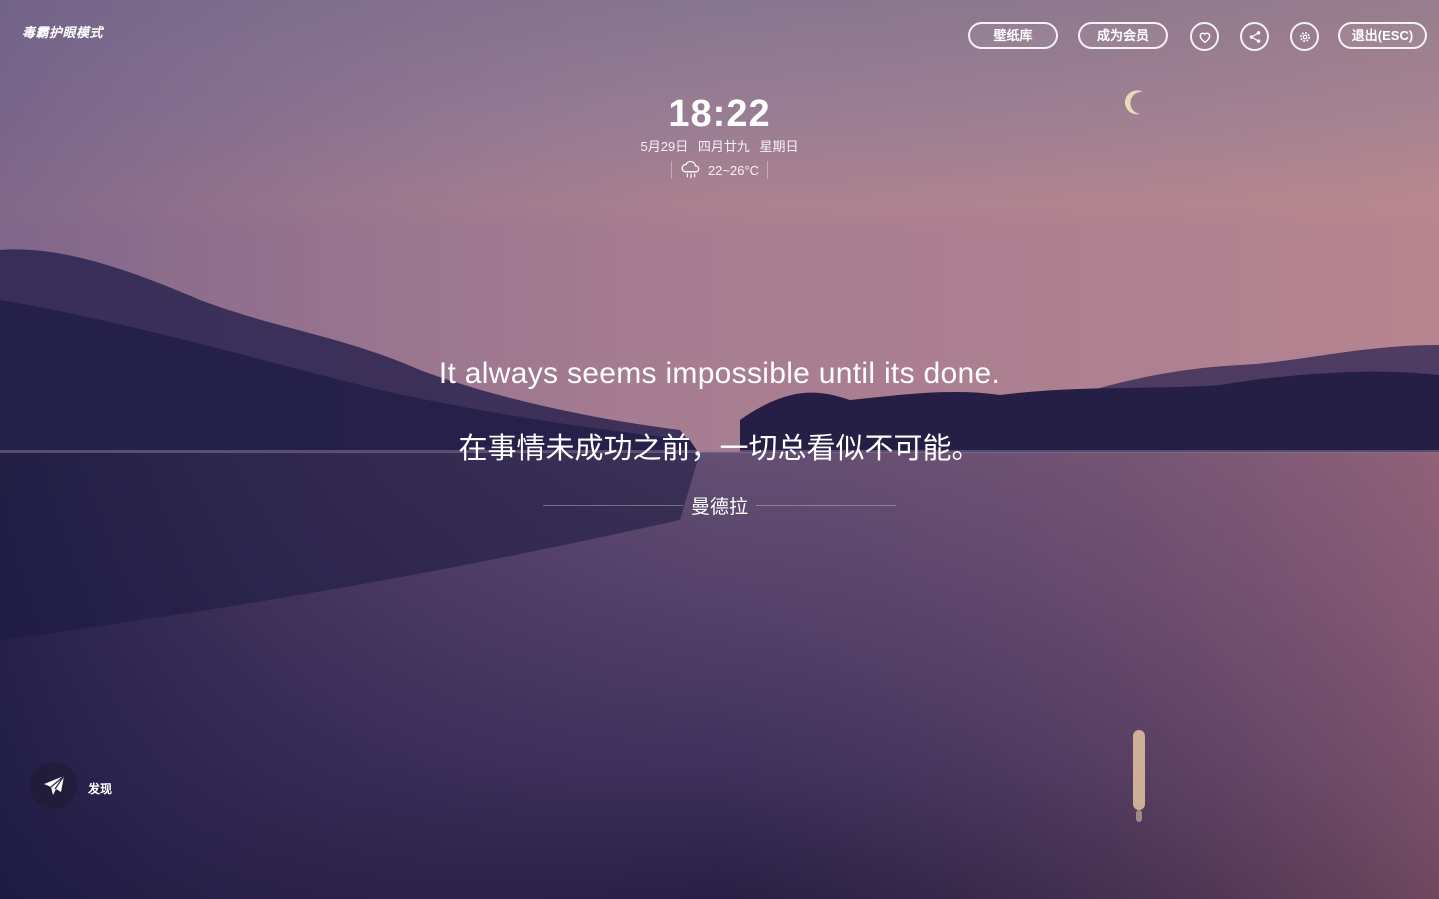 This screenshot has height=899, width=1439. I want to click on exit-button: 退出(ESC), so click(1382, 35).